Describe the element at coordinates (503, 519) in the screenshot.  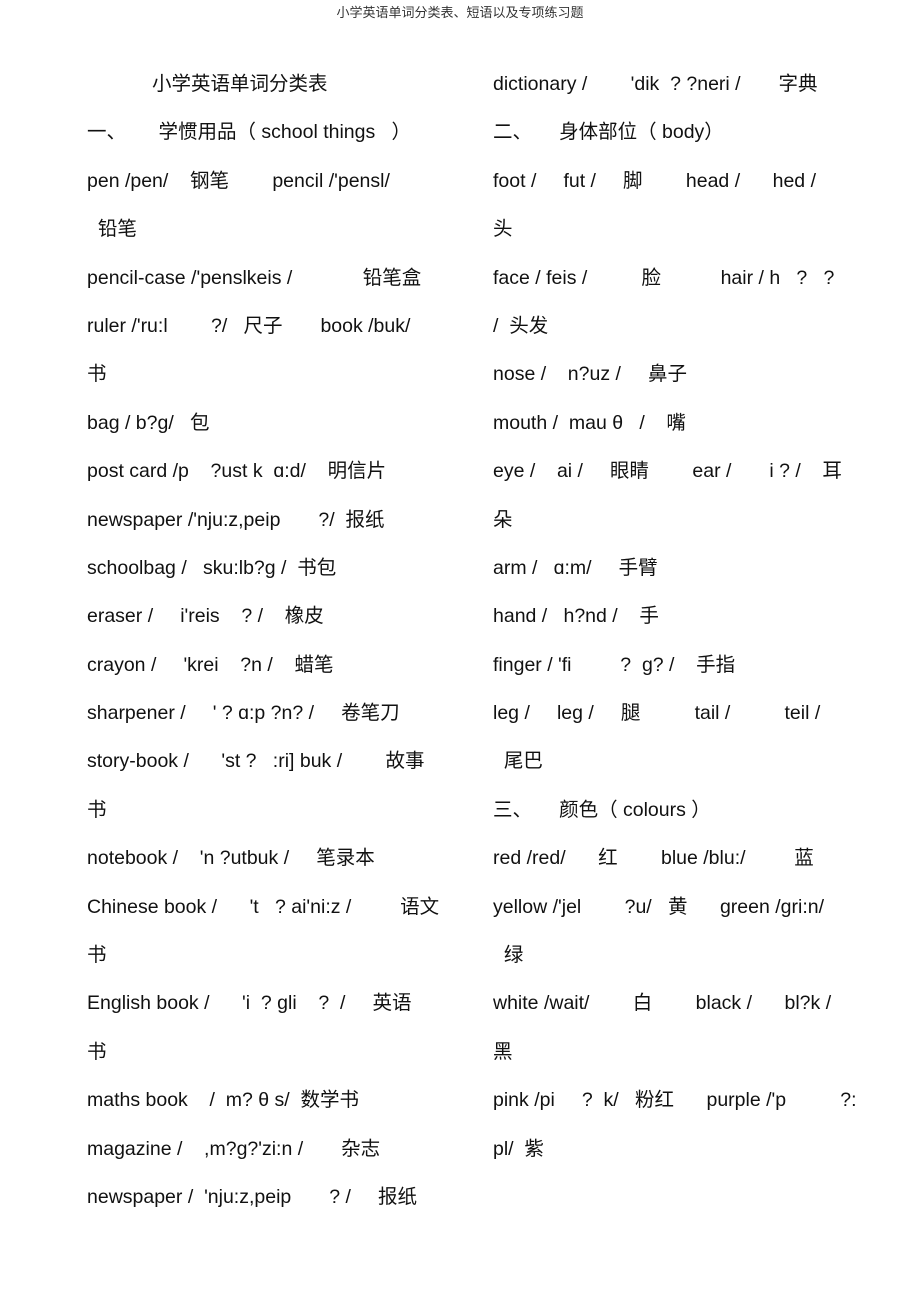
I see `right-column-line: 朵` at that location.